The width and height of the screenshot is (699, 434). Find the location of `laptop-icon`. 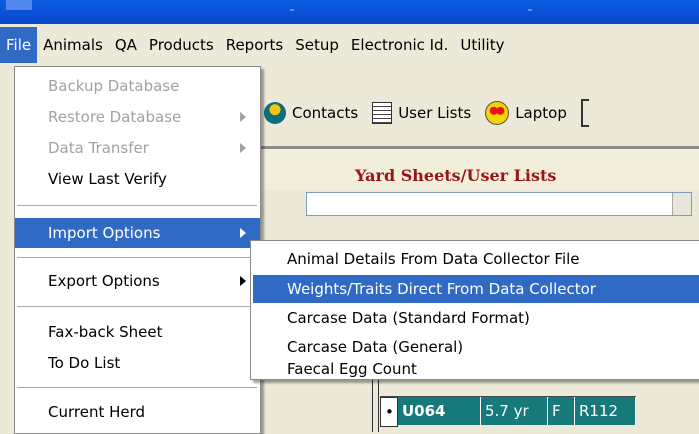

laptop-icon is located at coordinates (497, 113).